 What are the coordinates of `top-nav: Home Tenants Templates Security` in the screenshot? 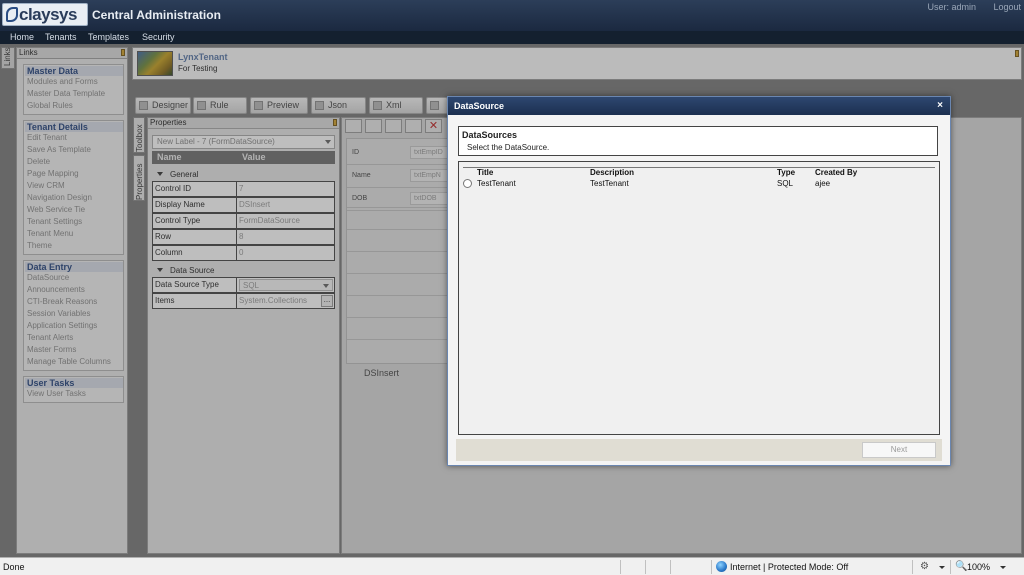 It's located at (512, 37).